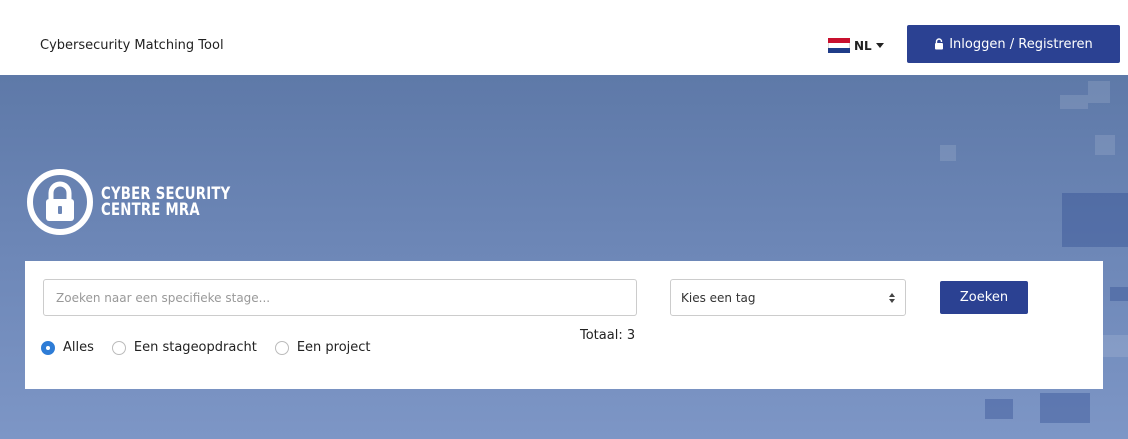 Image resolution: width=1128 pixels, height=439 pixels. I want to click on filter-label: Alles, so click(78, 347).